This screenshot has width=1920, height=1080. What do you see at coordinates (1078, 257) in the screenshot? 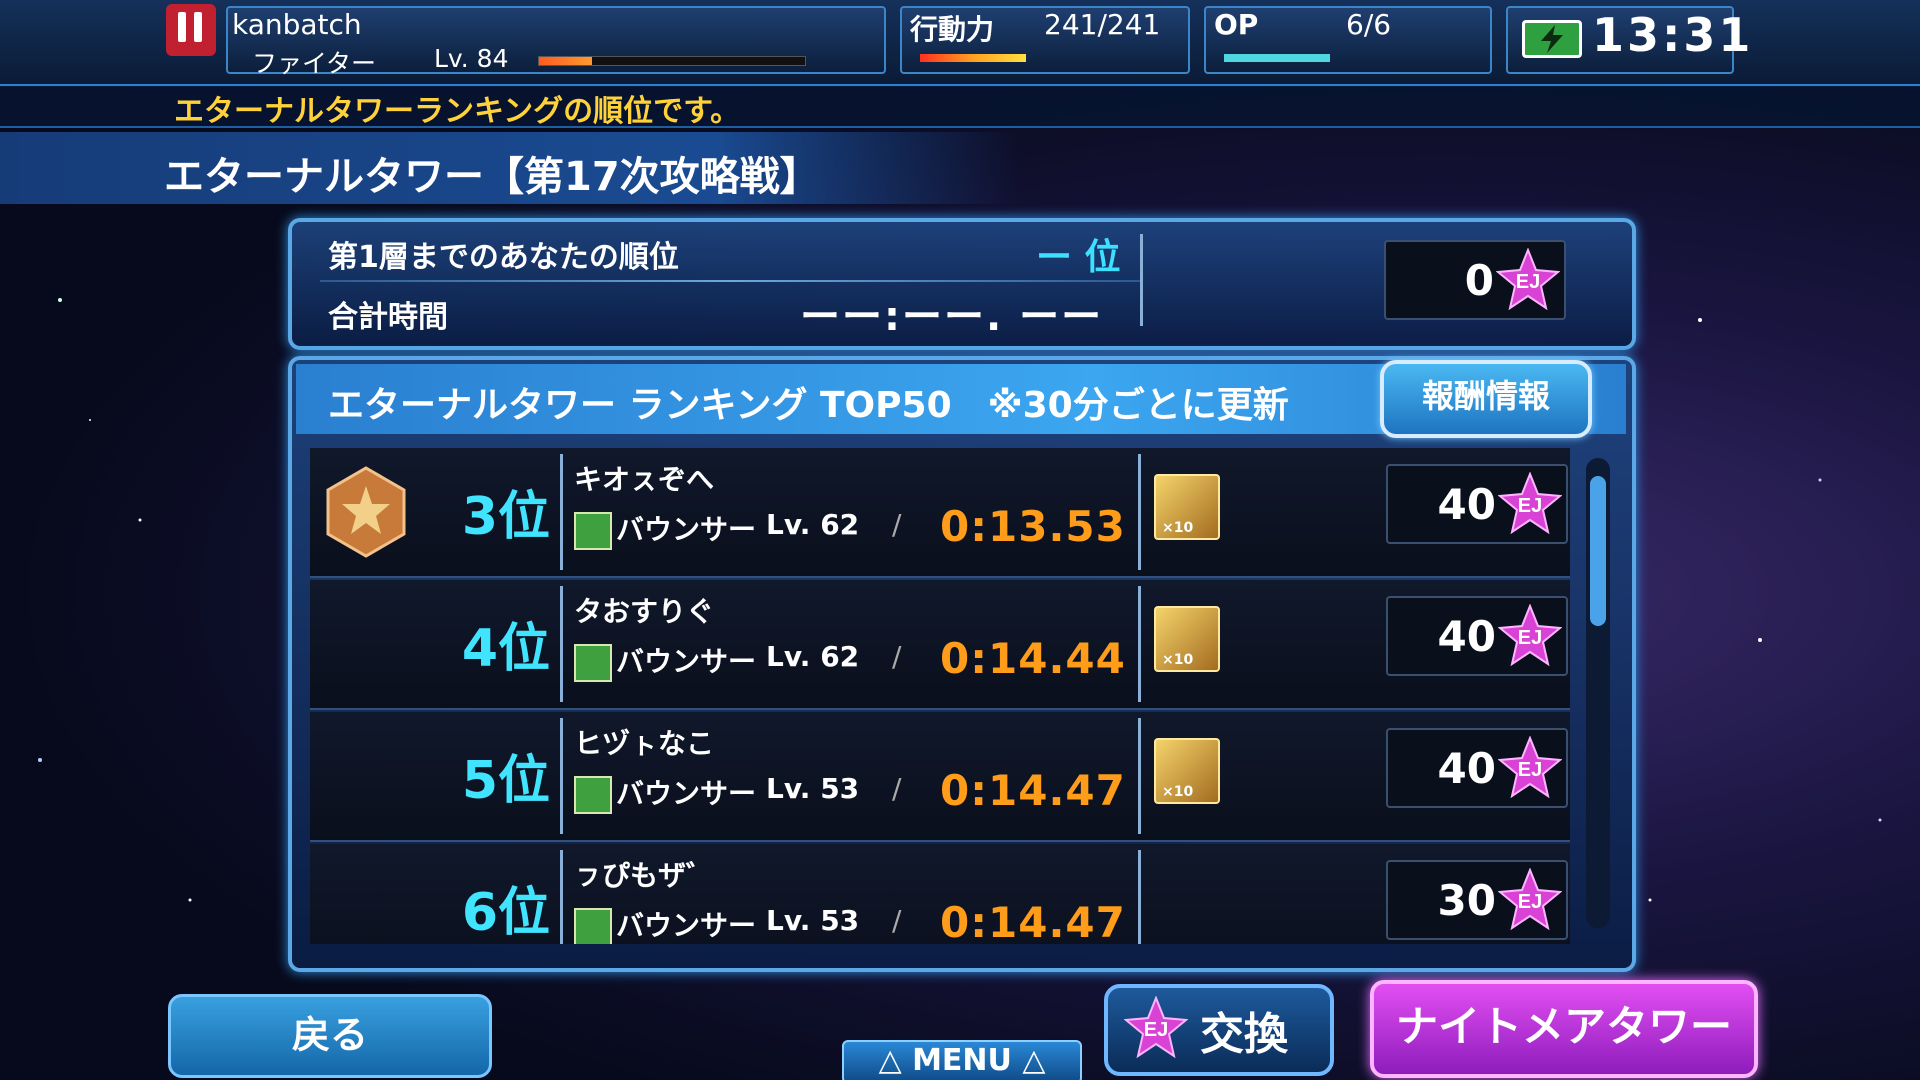
I see `my-rank-value: ー 位` at bounding box center [1078, 257].